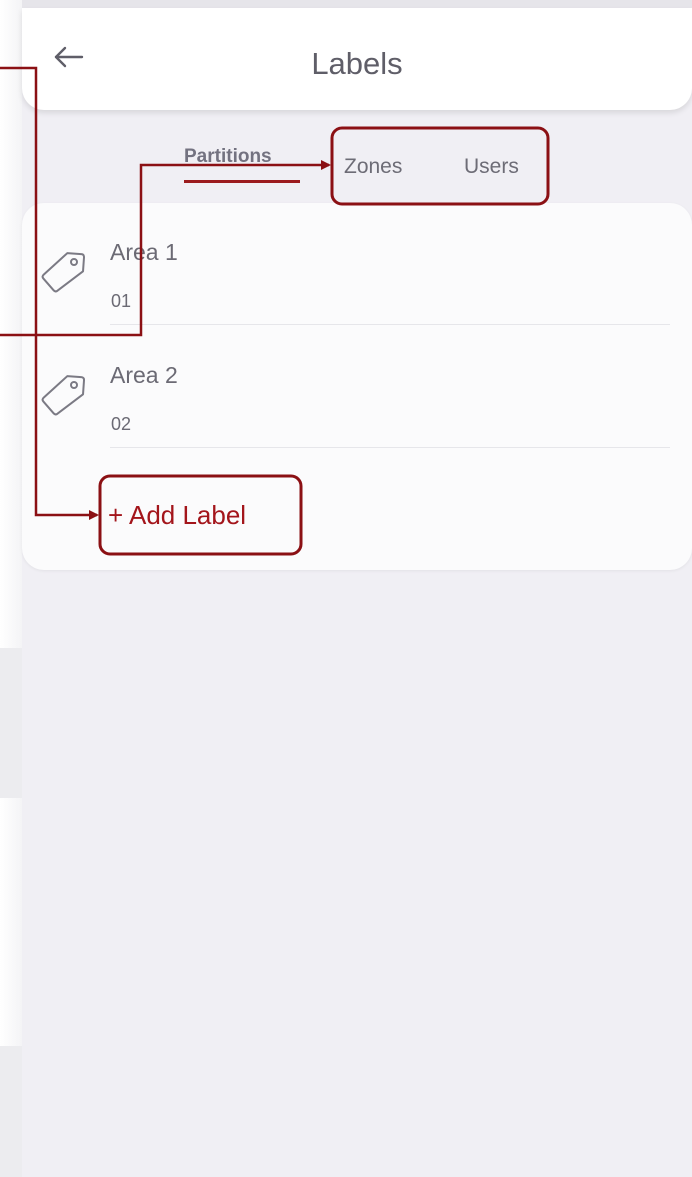  Describe the element at coordinates (121, 424) in the screenshot. I see `label-code: 02` at that location.